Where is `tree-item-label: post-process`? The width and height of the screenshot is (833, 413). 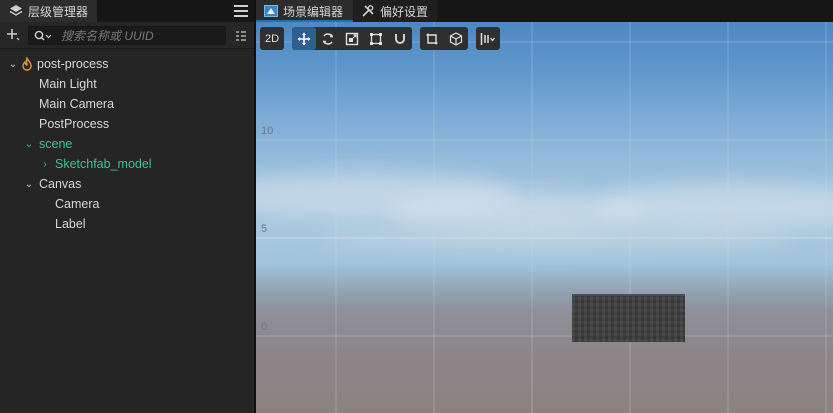
tree-item-label: post-process is located at coordinates (73, 64).